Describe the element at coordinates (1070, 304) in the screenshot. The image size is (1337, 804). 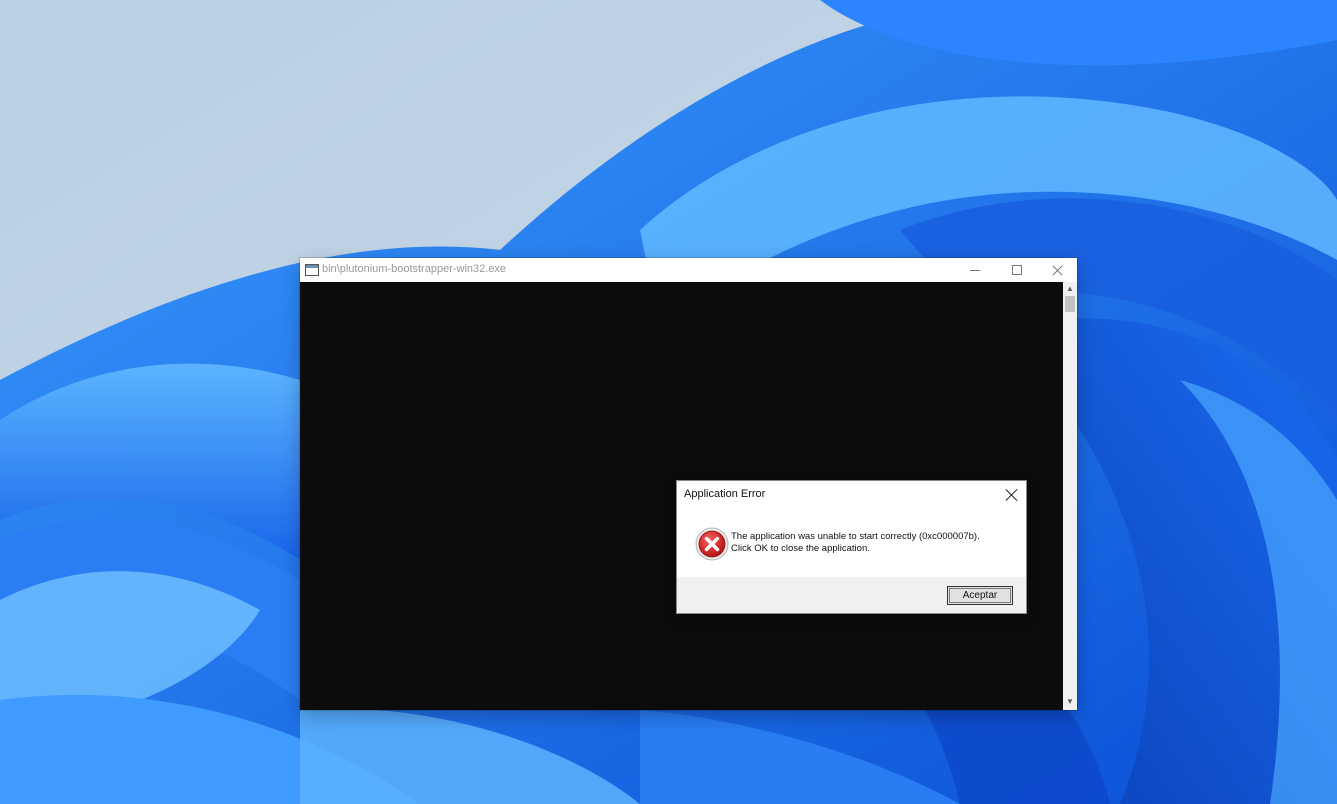
I see `scrollbar-thumb` at that location.